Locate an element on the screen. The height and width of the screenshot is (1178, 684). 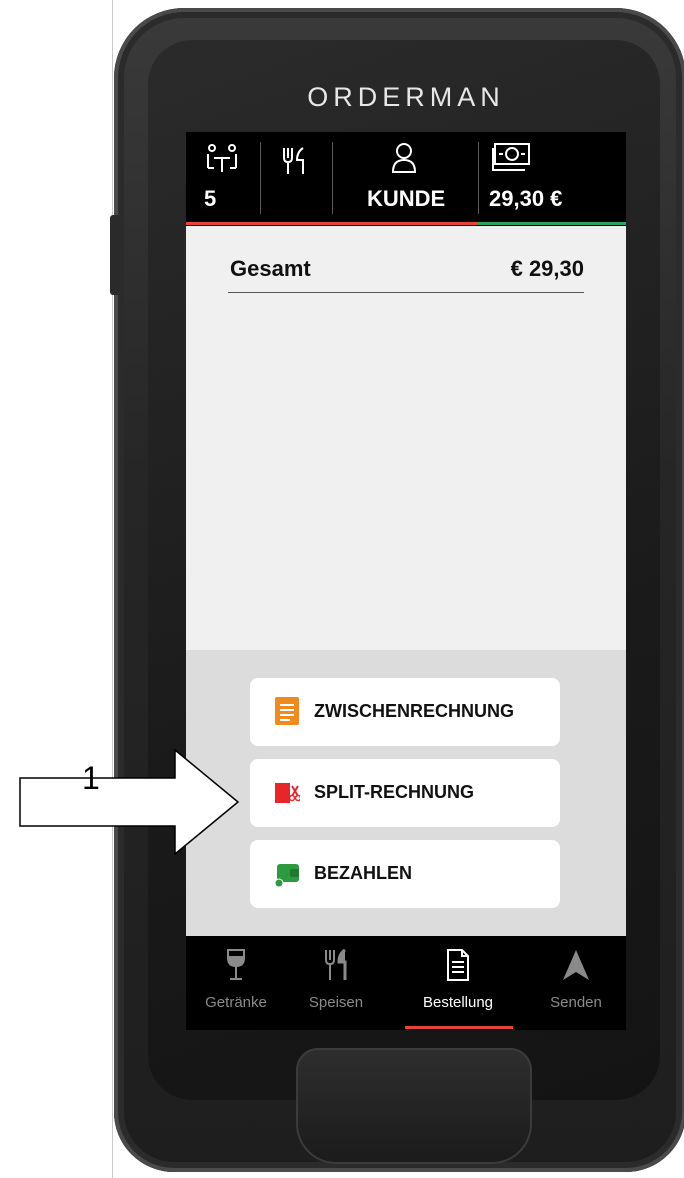
header-progress-red is located at coordinates (332, 223).